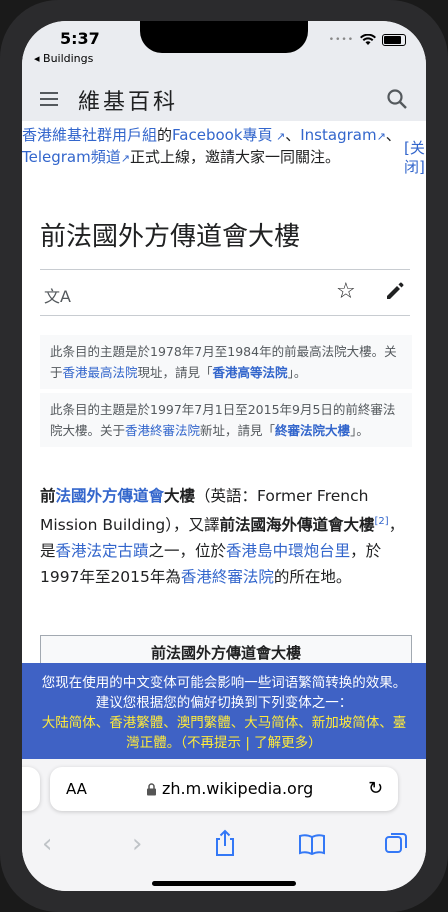  What do you see at coordinates (57, 295) in the screenshot?
I see `translate-icon: 文A` at bounding box center [57, 295].